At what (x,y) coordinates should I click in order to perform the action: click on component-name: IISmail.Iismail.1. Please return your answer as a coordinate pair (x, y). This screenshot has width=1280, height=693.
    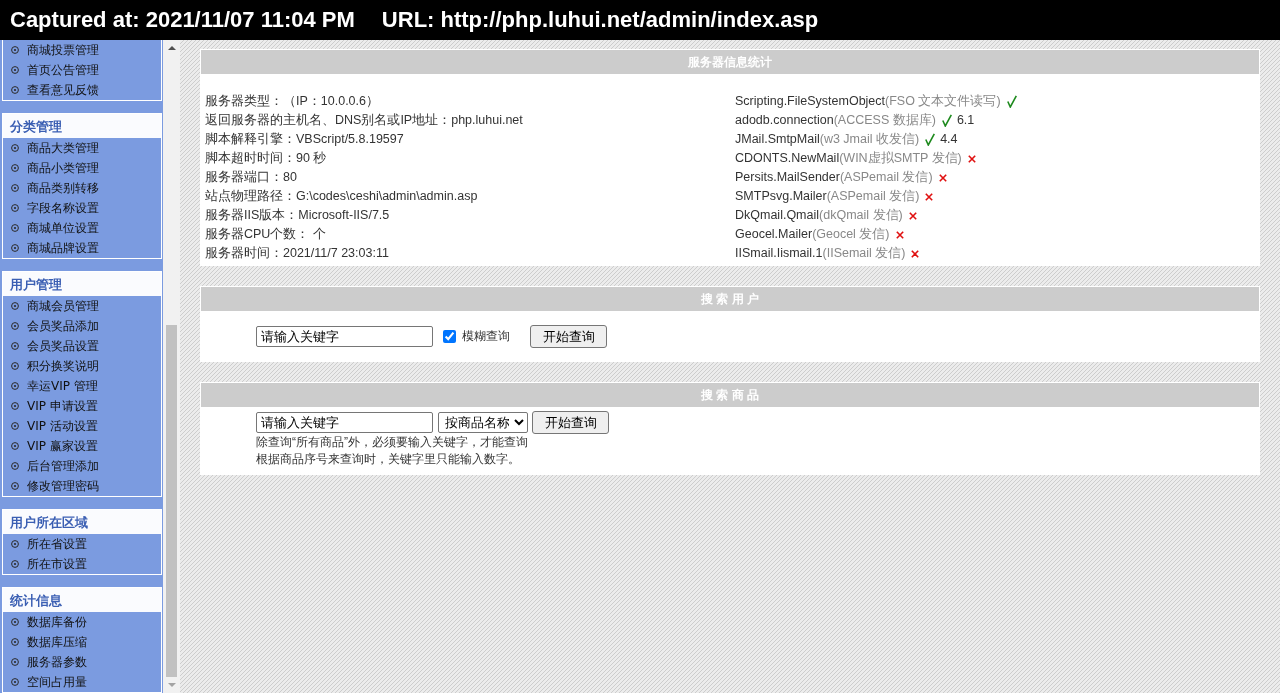
    Looking at the image, I should click on (779, 253).